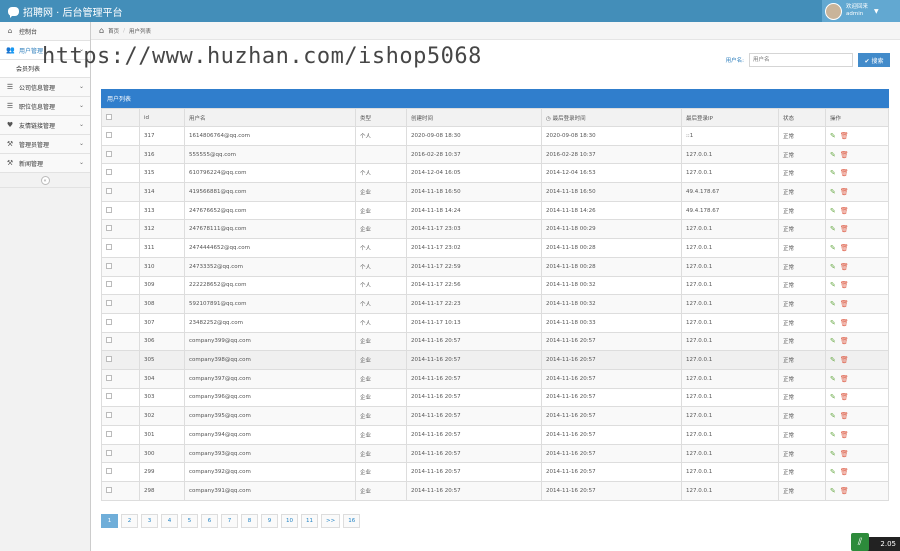 This screenshot has height=551, width=900. What do you see at coordinates (65, 11) in the screenshot?
I see `brand: 招聘网 · 后台管理平台` at bounding box center [65, 11].